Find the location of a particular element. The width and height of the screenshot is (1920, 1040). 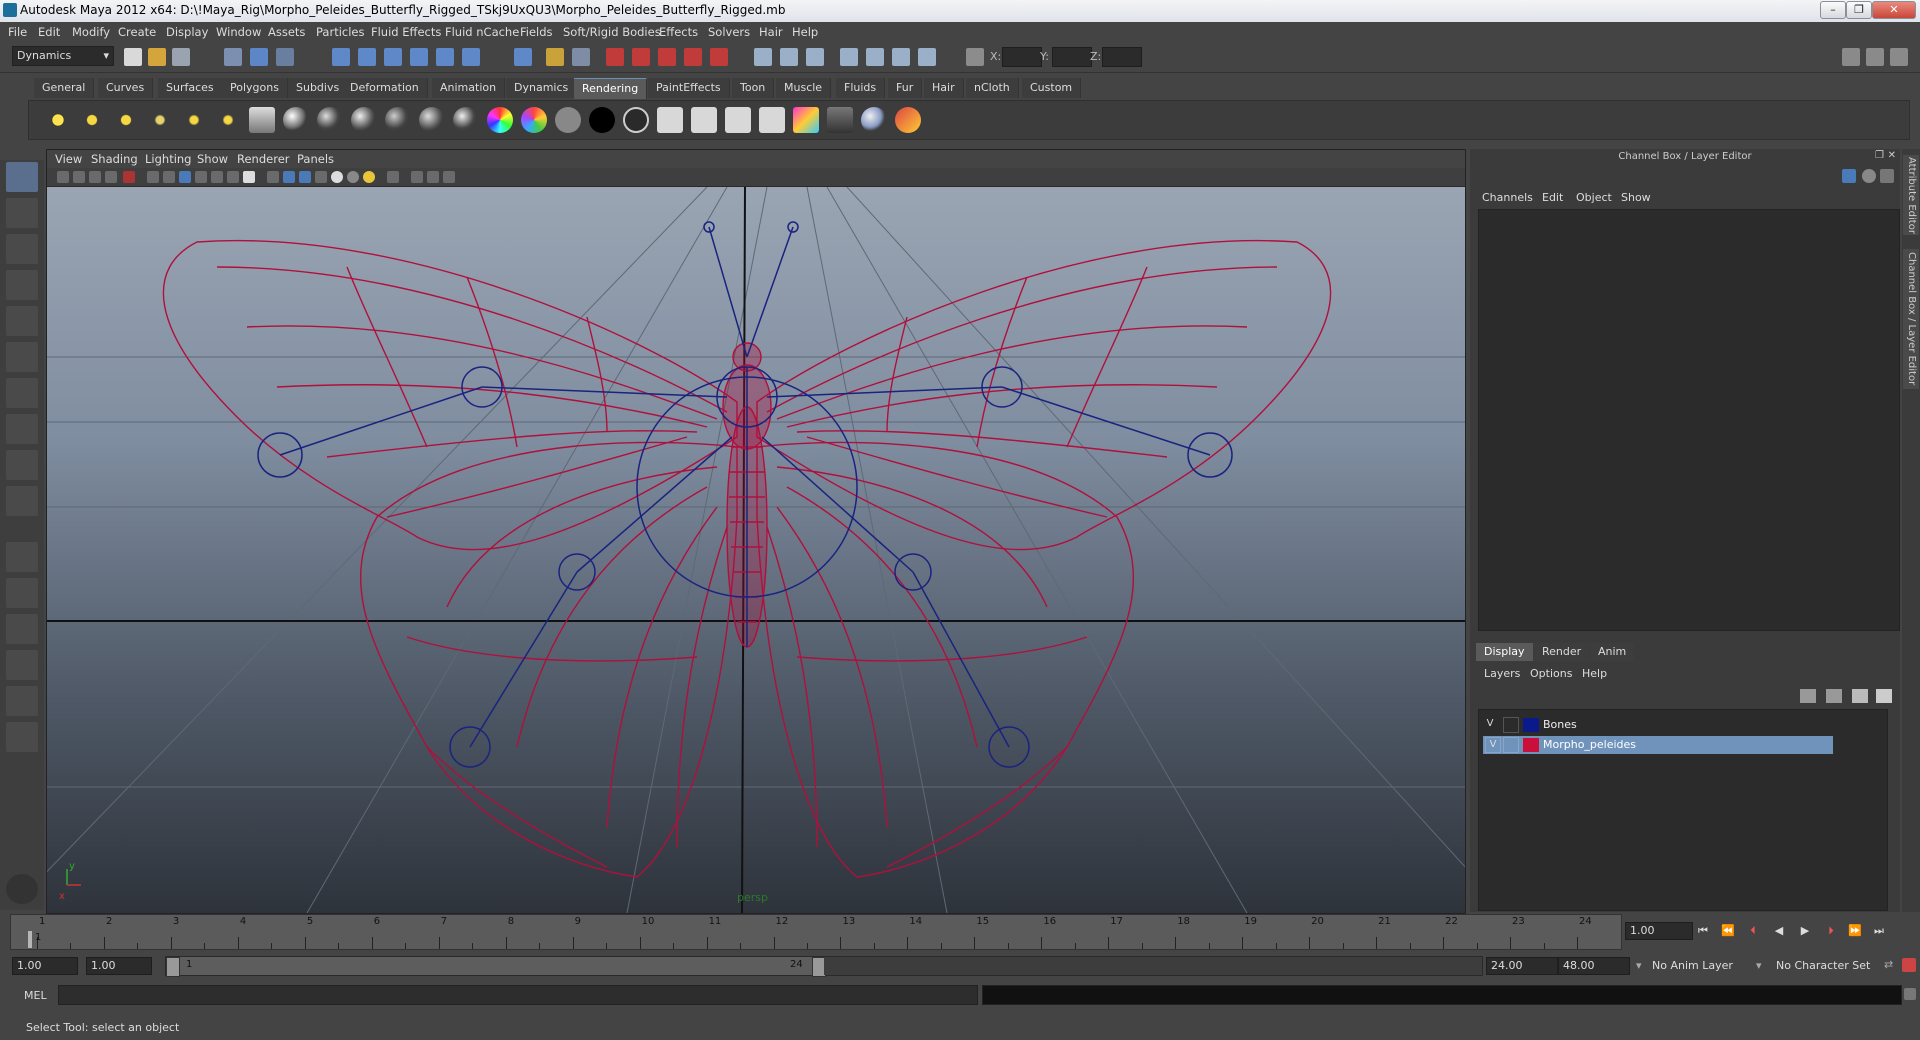

shelf-tab-muscle: Muscle is located at coordinates (804, 88).